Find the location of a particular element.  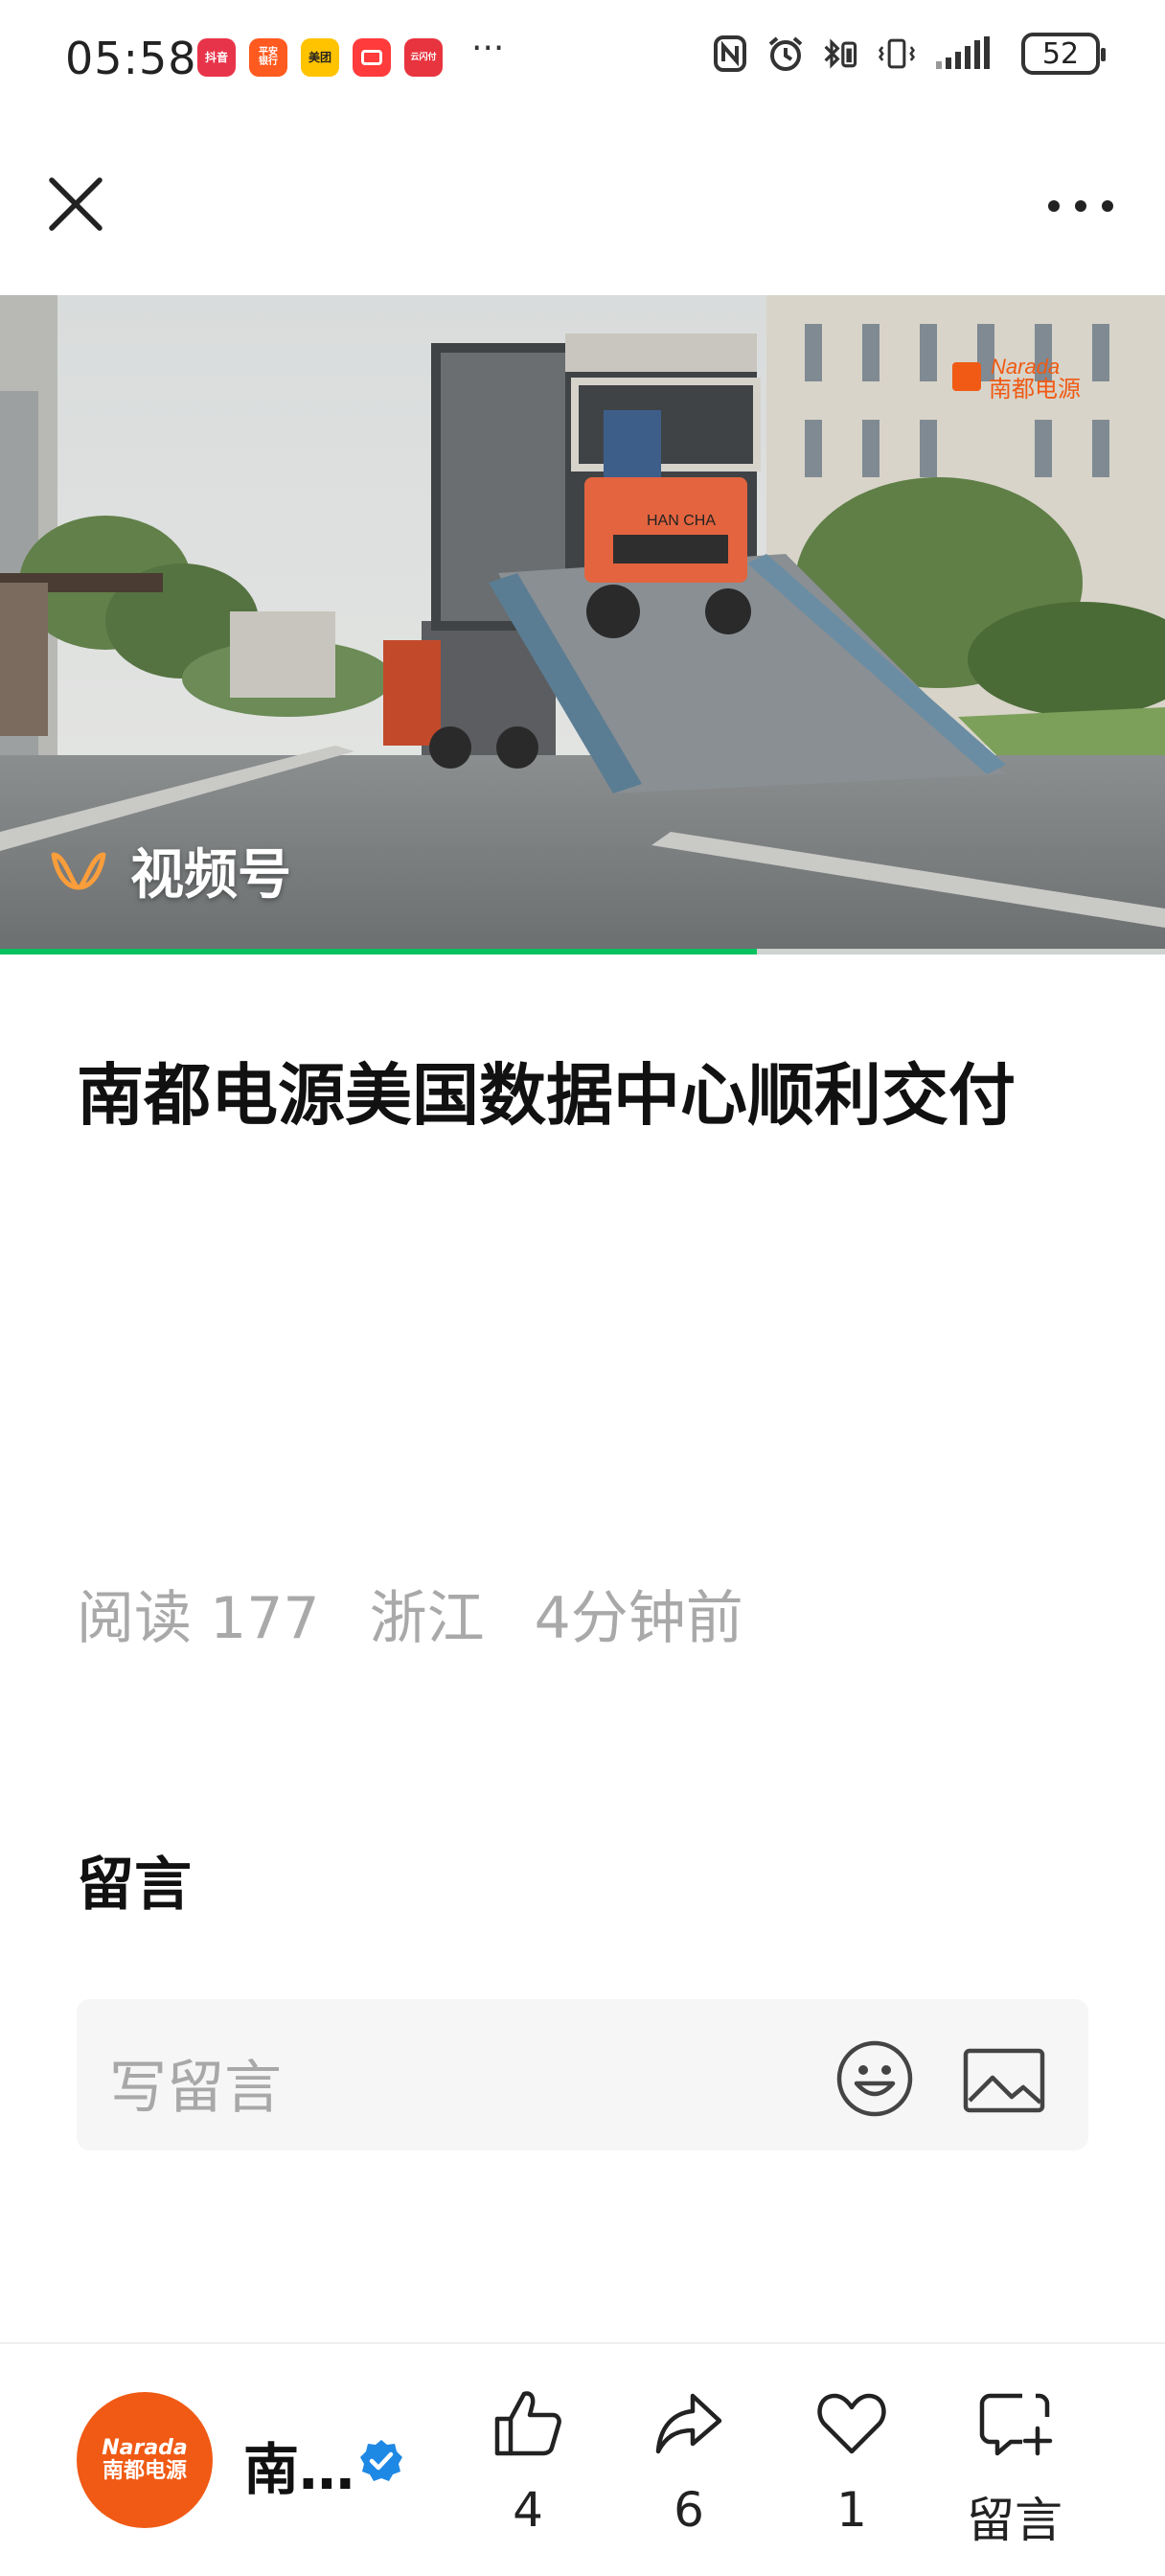

status-time: 05:58 is located at coordinates (131, 58).